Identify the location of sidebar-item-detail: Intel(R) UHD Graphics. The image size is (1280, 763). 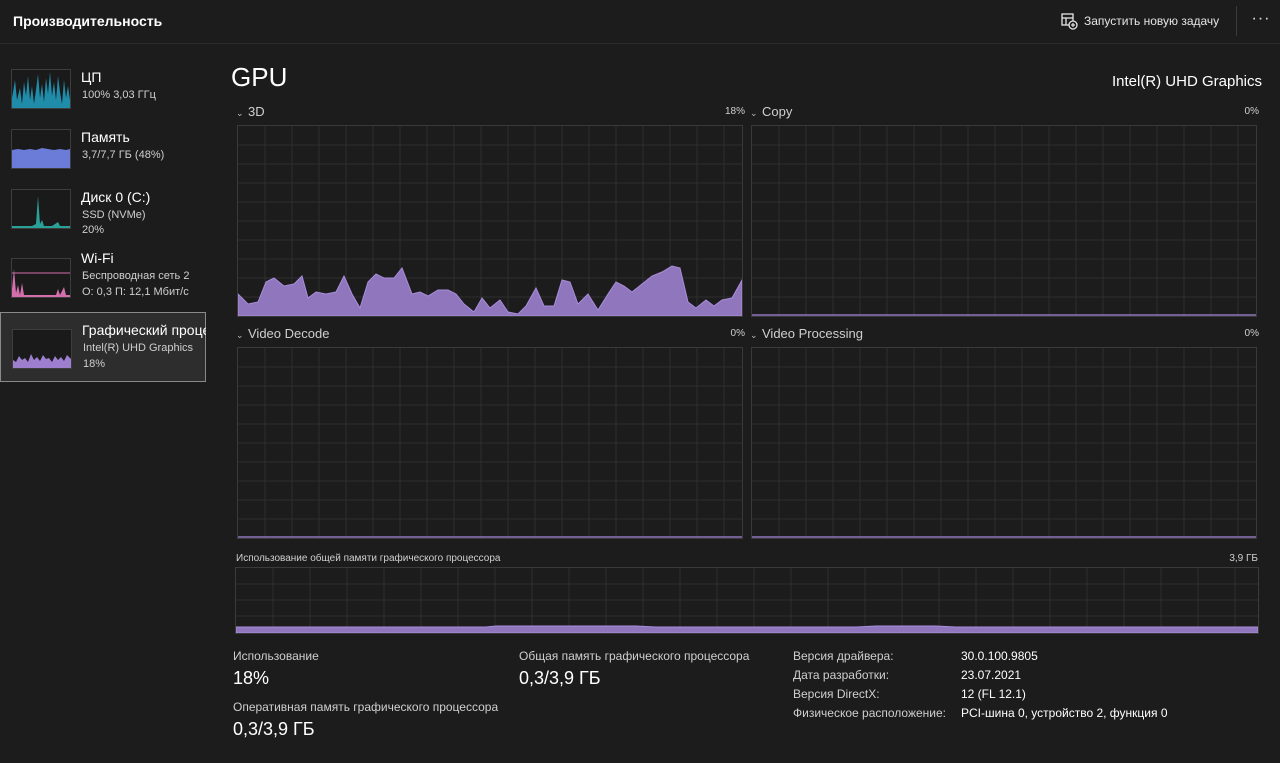
(138, 348).